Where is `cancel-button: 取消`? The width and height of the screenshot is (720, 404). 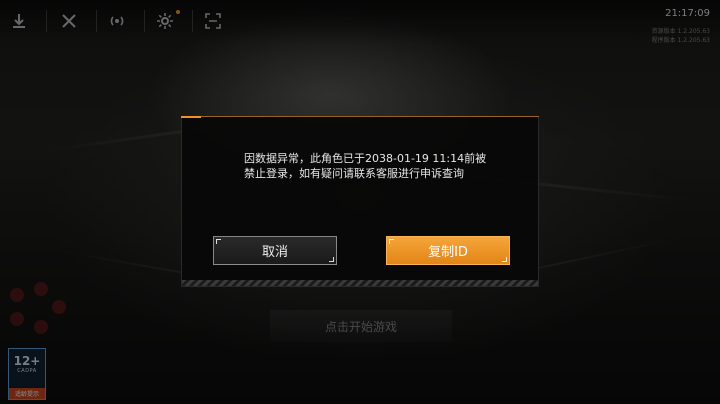
cancel-button: 取消 is located at coordinates (275, 250).